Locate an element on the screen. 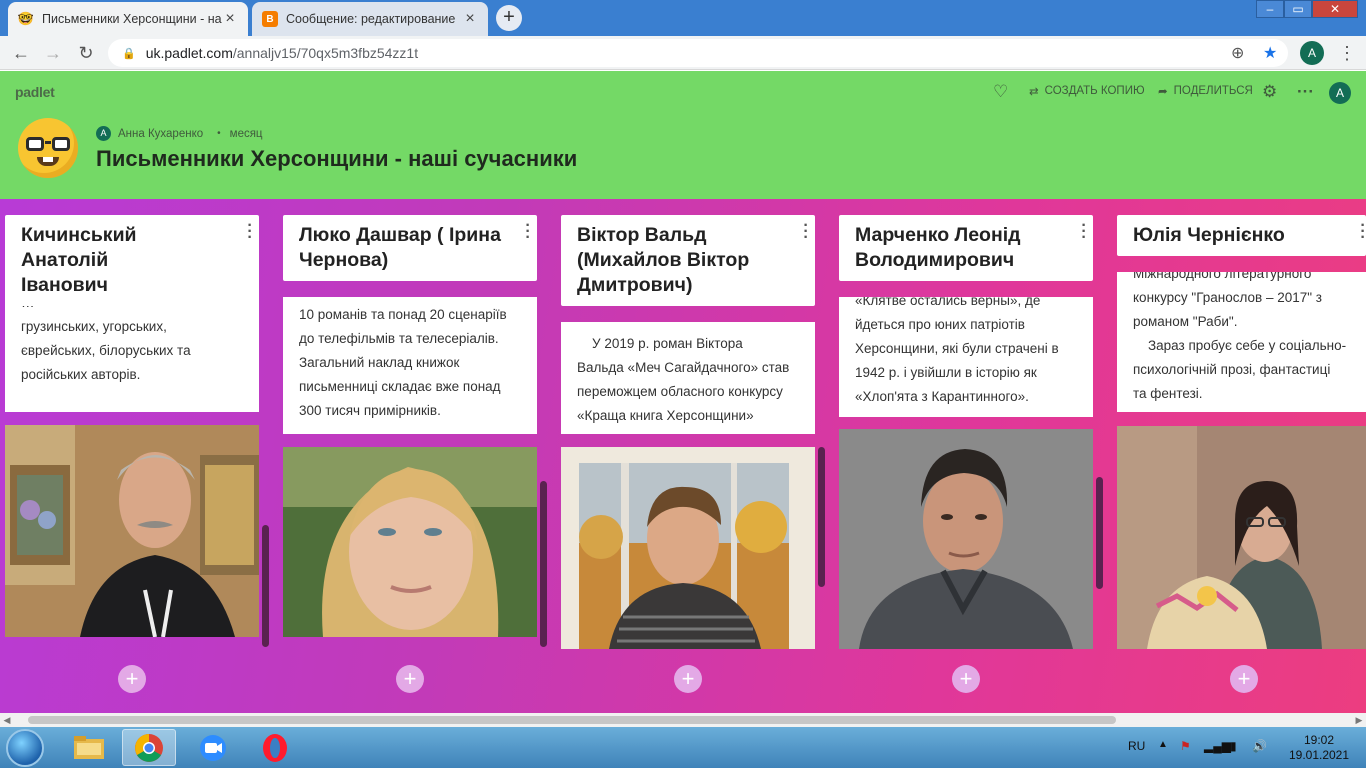  post-text-line: 10 романів та понад 20 сценаріїв is located at coordinates (403, 314).